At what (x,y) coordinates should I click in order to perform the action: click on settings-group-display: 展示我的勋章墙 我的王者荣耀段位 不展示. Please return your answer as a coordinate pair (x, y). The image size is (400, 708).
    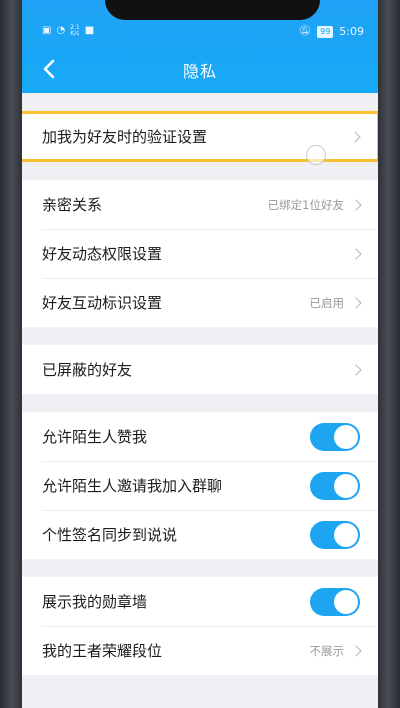
    Looking at the image, I should click on (200, 626).